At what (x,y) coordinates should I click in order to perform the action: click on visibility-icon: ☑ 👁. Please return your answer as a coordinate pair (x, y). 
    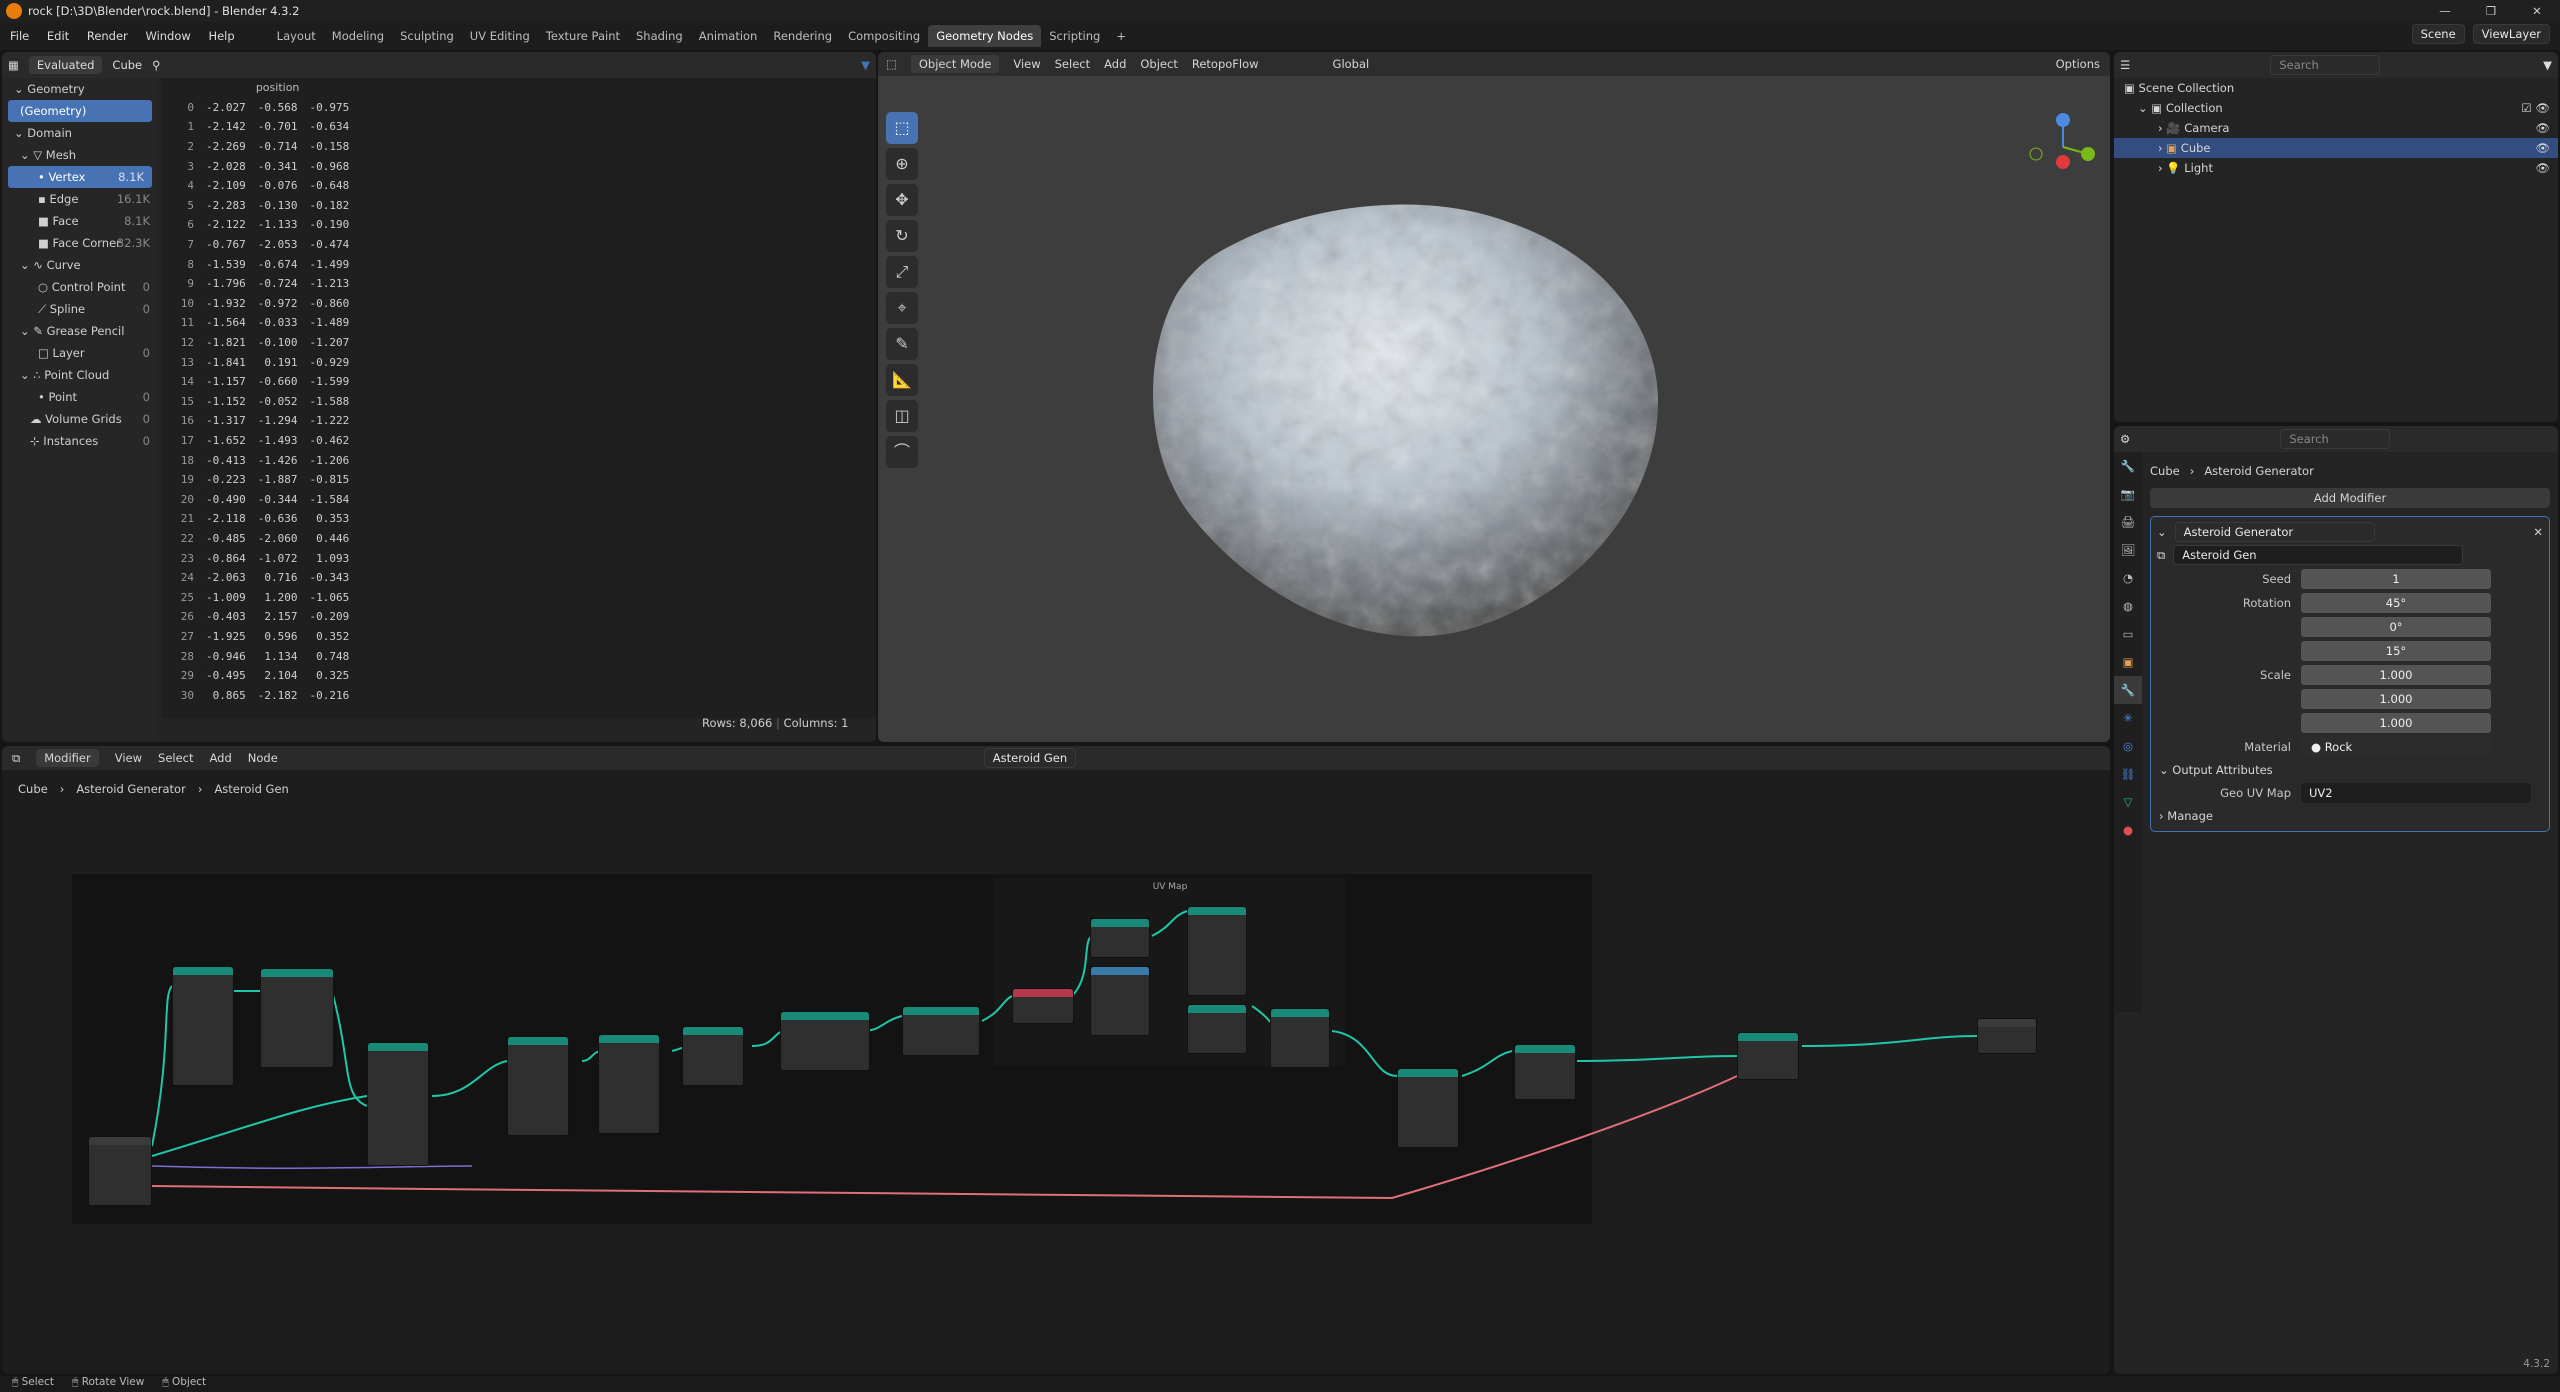
    Looking at the image, I should click on (2535, 108).